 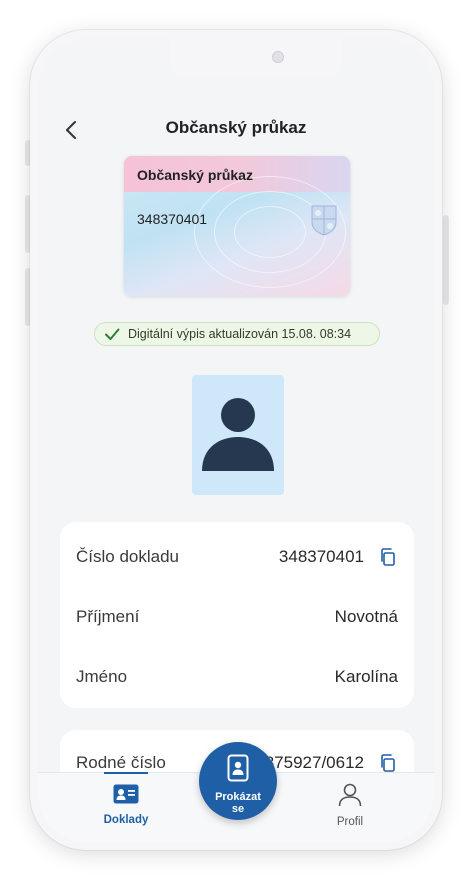 I want to click on detail-value-wrap: 875927/0612, so click(x=331, y=763).